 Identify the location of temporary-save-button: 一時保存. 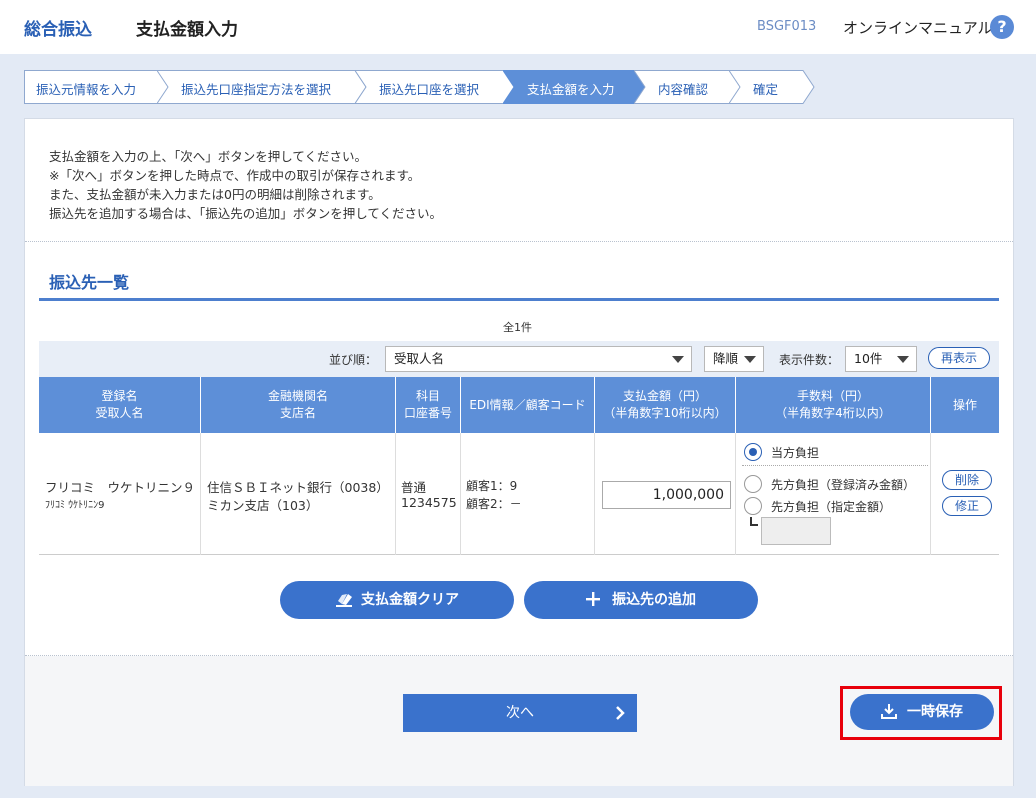
(922, 712).